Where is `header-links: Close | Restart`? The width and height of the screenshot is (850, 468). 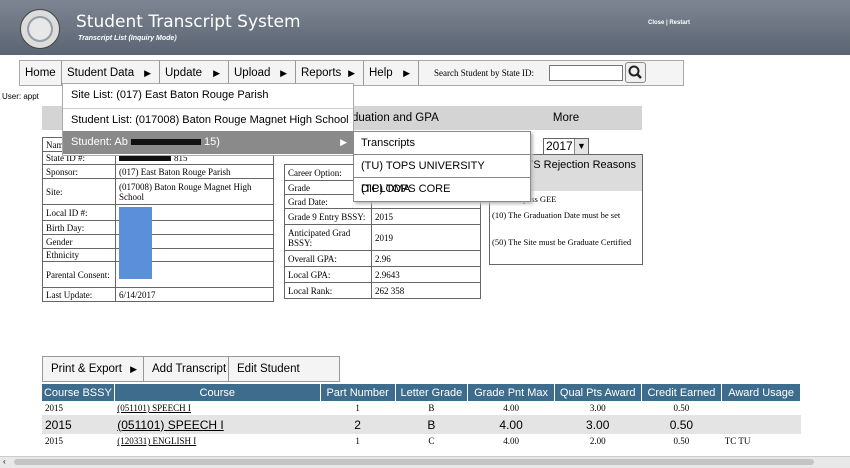
header-links: Close | Restart is located at coordinates (669, 23).